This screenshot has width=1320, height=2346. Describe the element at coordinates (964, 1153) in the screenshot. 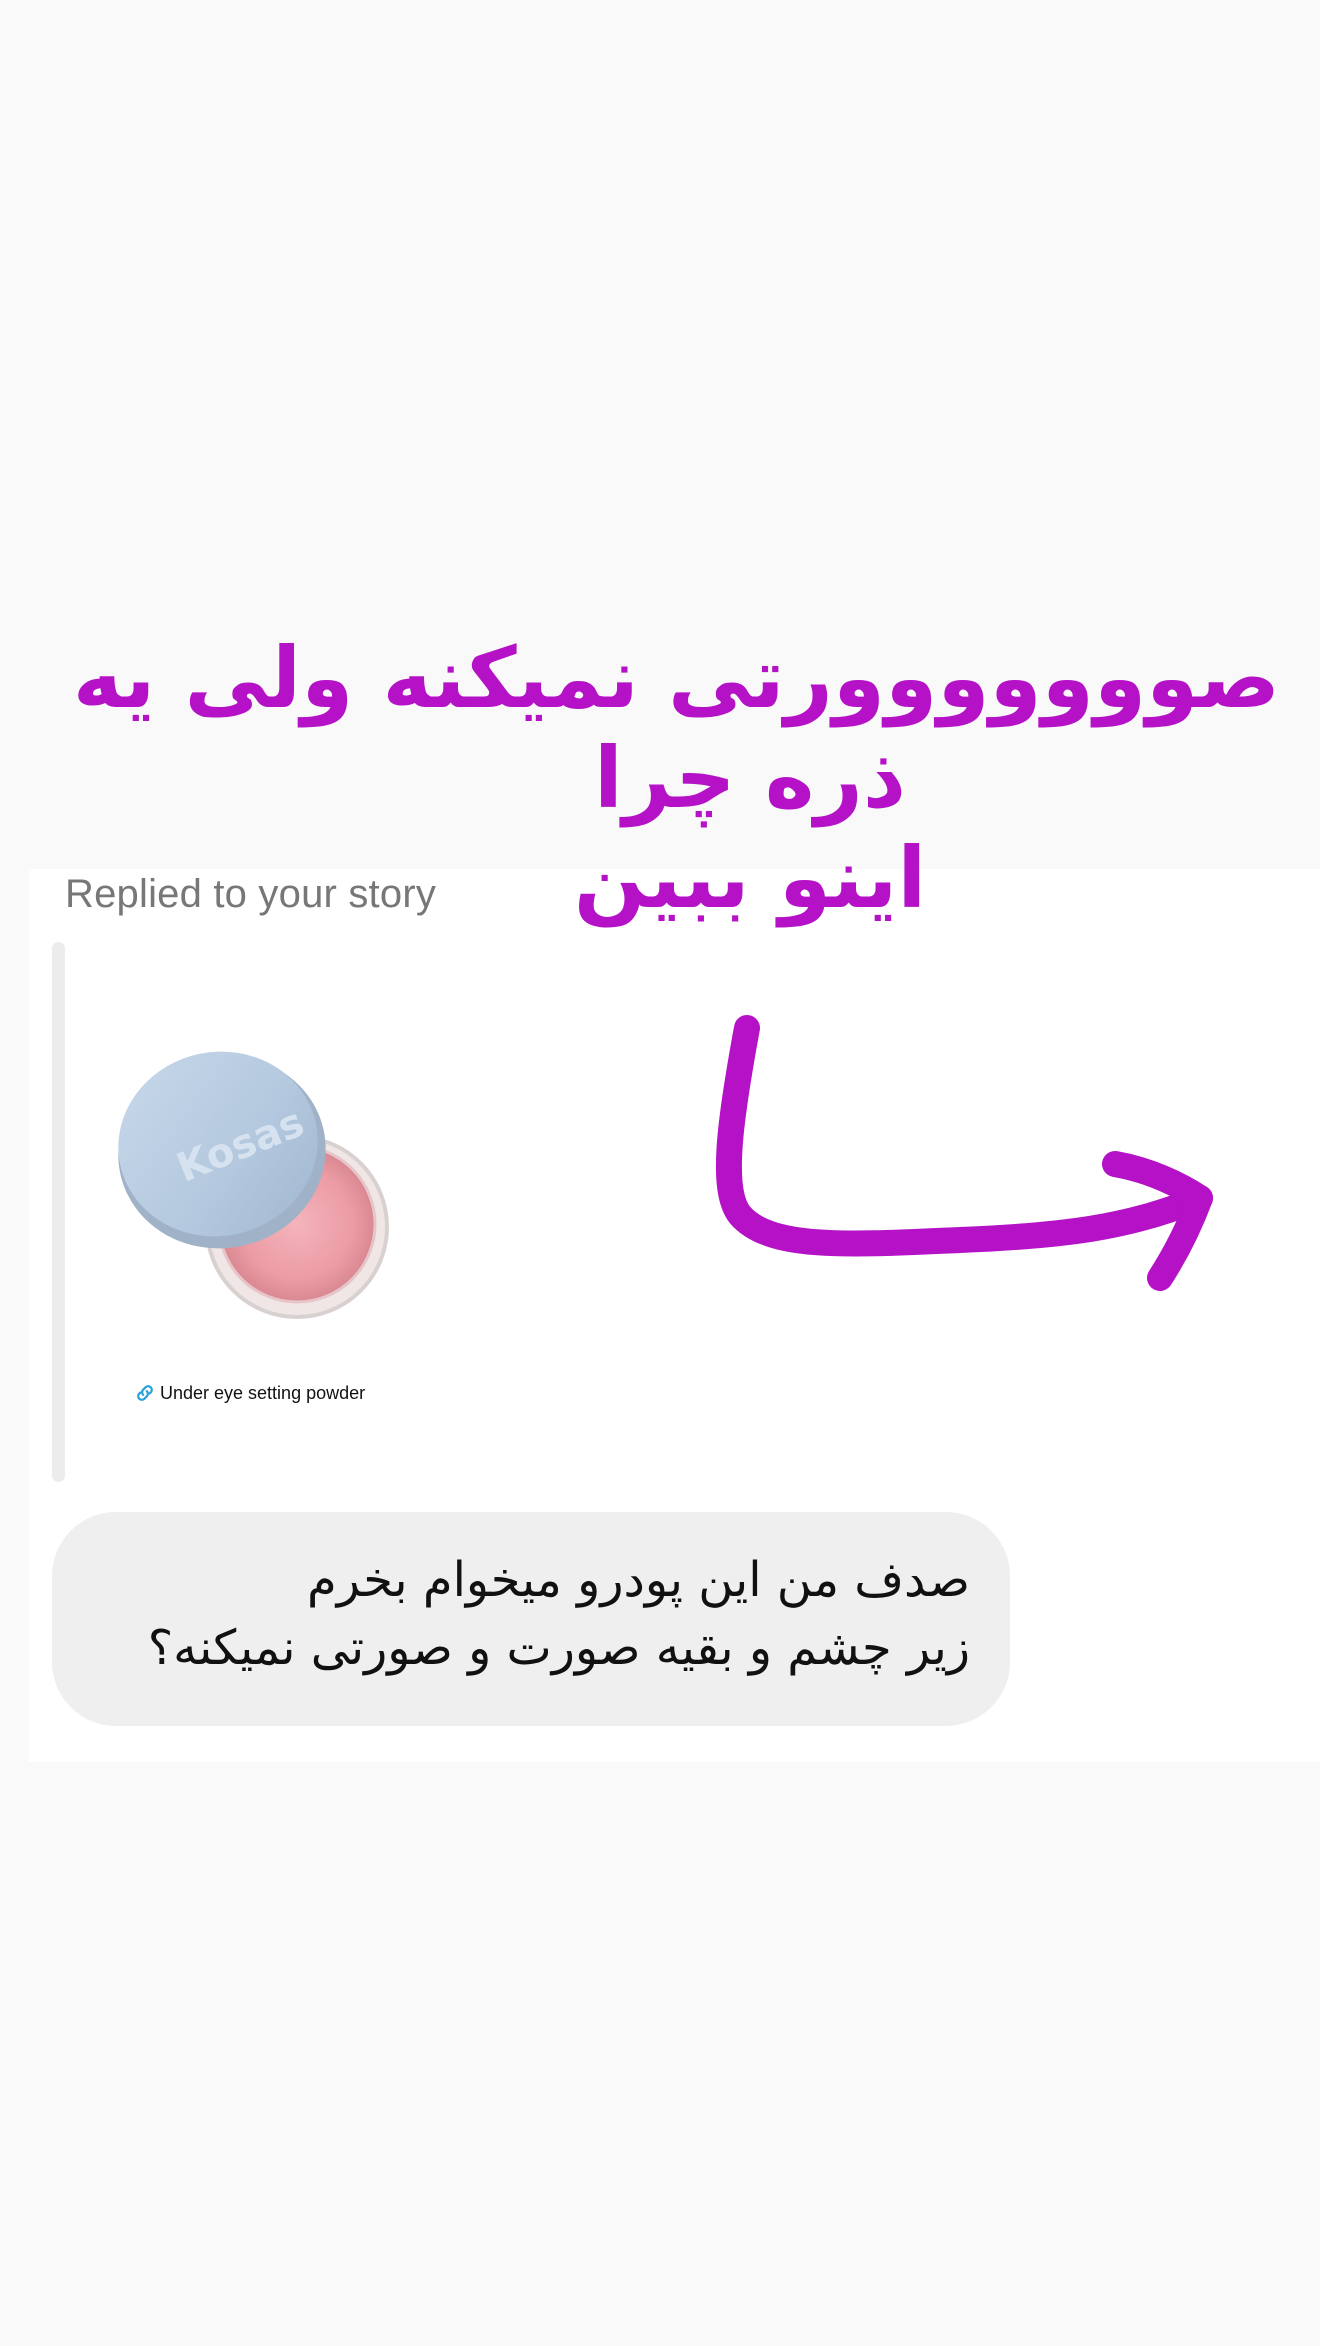

I see `hand-drawn-arrow-icon` at that location.